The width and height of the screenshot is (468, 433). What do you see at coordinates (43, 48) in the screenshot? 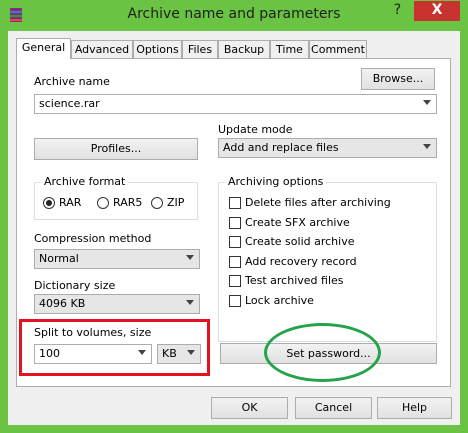
I see `tab-general: General` at bounding box center [43, 48].